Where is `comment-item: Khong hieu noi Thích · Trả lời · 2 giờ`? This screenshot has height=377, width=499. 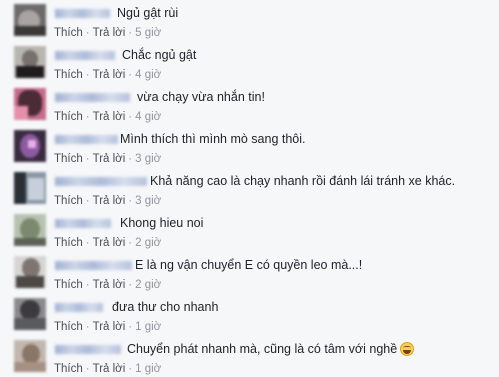
comment-item: Khong hieu noi Thích · Trả lời · 2 giờ is located at coordinates (249, 235).